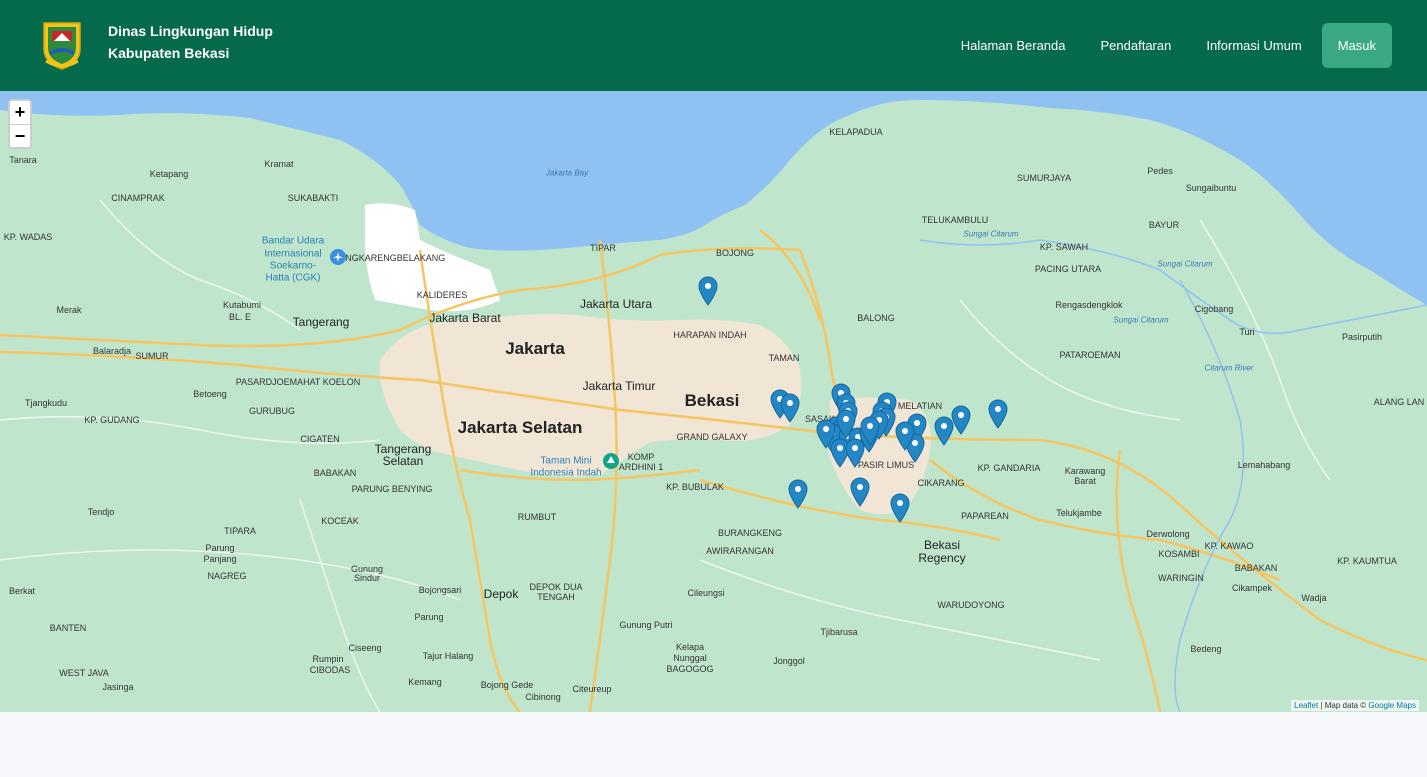  Describe the element at coordinates (1136, 45) in the screenshot. I see `nav-link-registration: Pendaftaran` at that location.